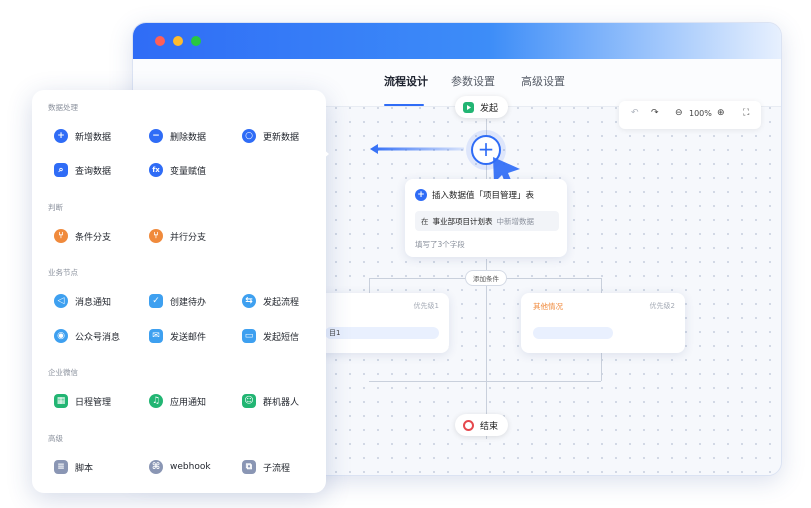 The image size is (811, 508). I want to click on palette-item-message: ◁ 消息通知, so click(82, 301).